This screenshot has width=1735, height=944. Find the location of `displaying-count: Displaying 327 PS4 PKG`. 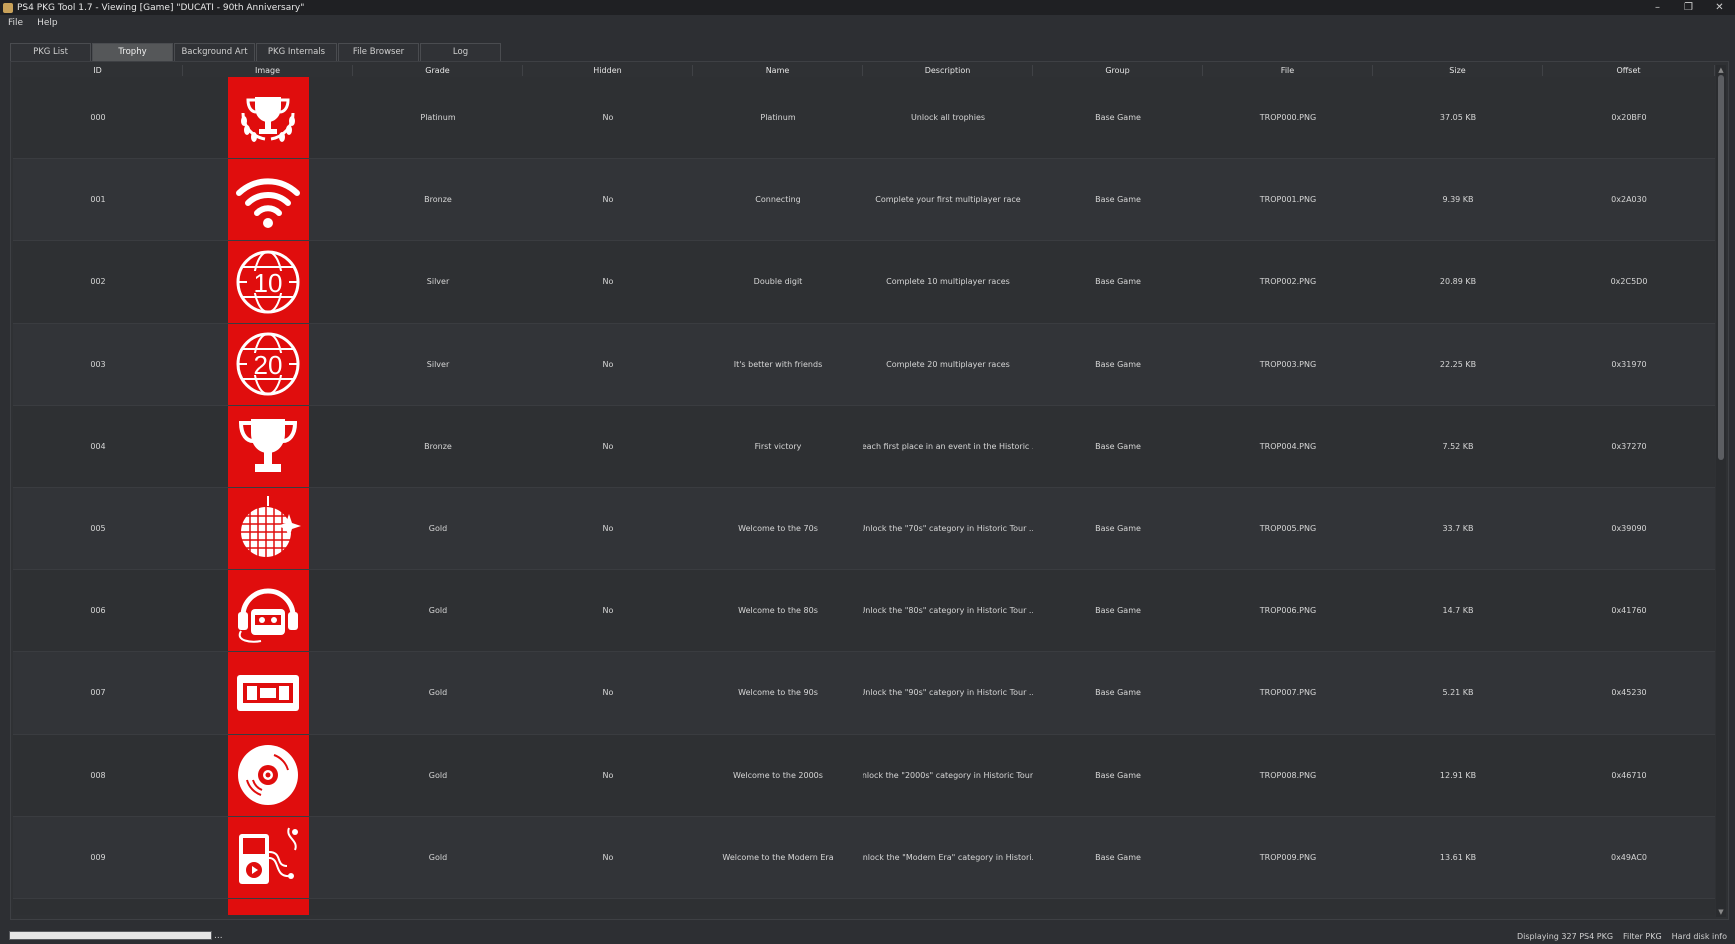

displaying-count: Displaying 327 PS4 PKG is located at coordinates (1565, 936).